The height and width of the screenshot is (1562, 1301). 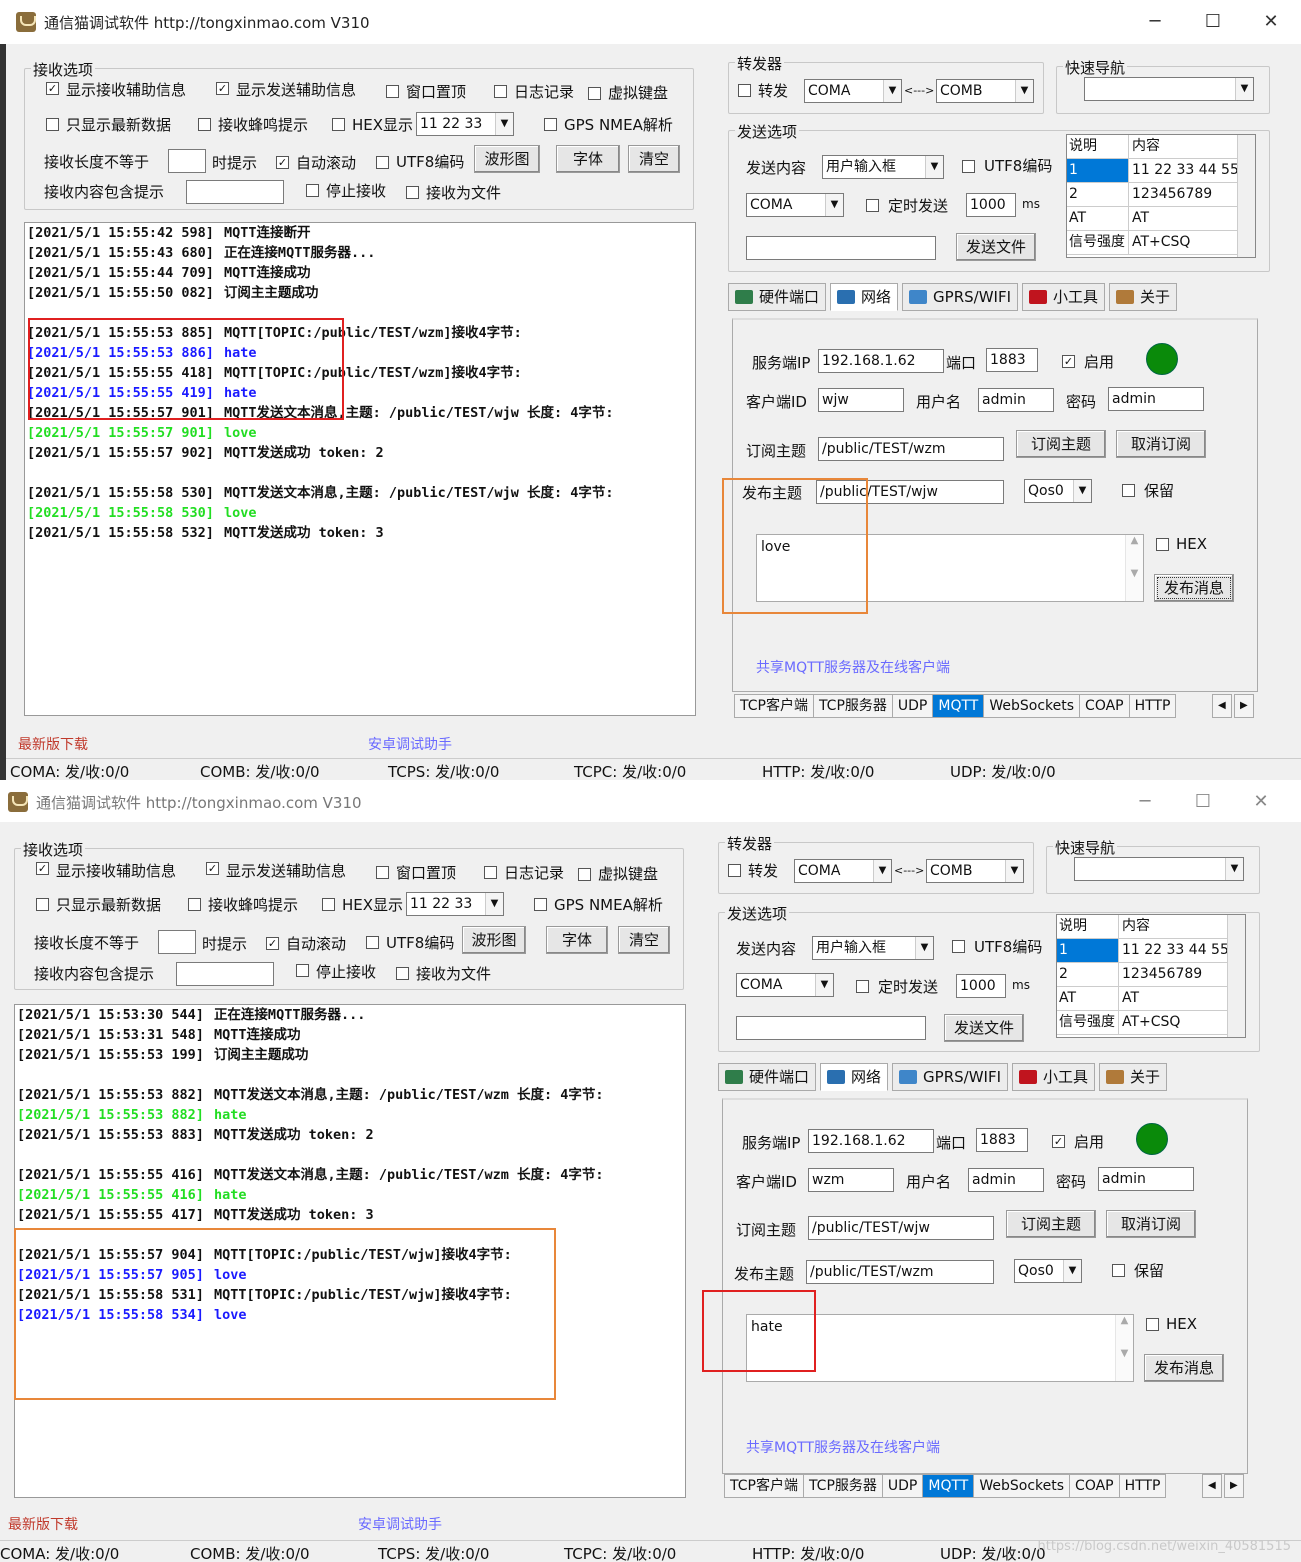 What do you see at coordinates (1145, 802) in the screenshot?
I see `minimize-icon: ─` at bounding box center [1145, 802].